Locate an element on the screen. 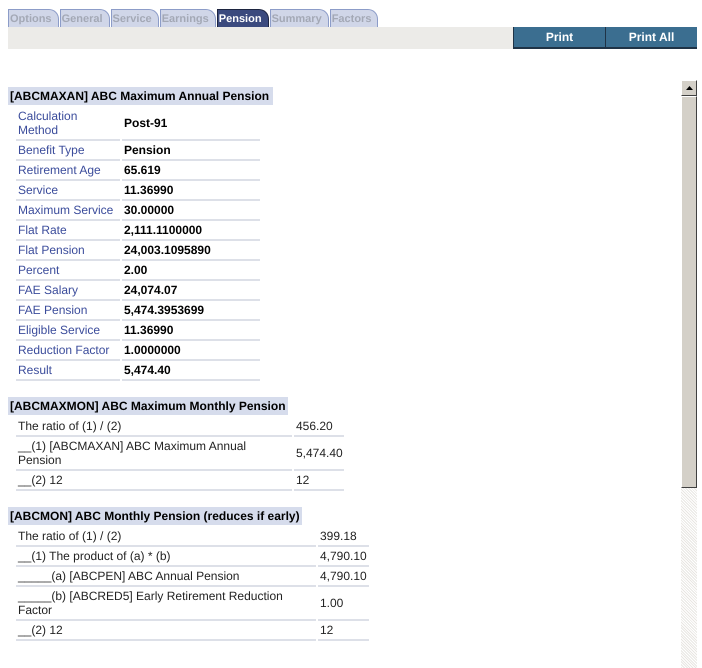  field-value: 1.00 is located at coordinates (343, 604).